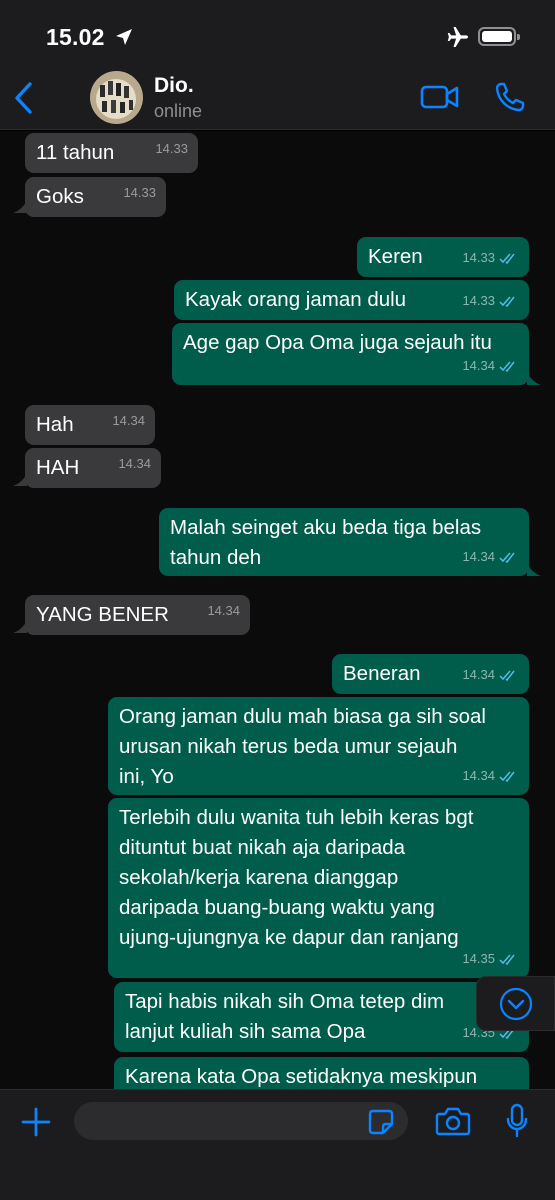 The height and width of the screenshot is (1200, 555). I want to click on chevron-down-circle-icon, so click(516, 1004).